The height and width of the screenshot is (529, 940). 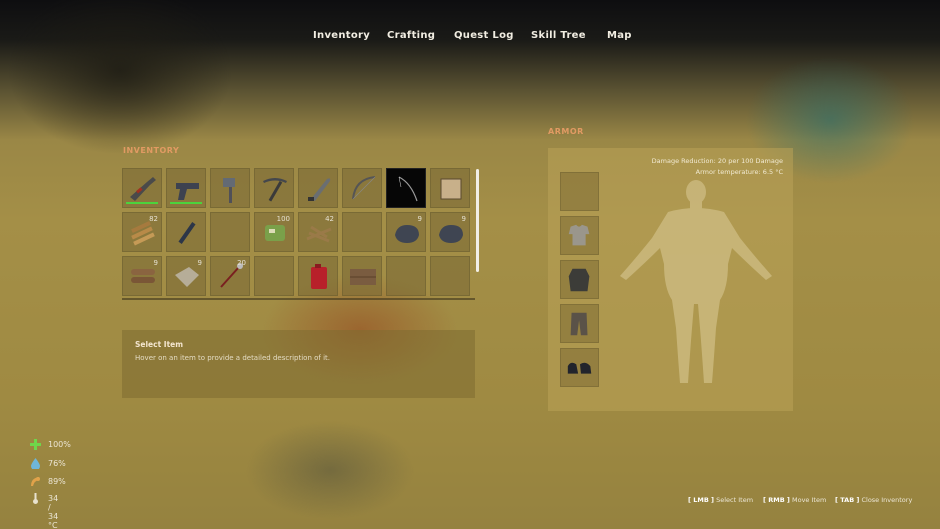 I want to click on fuel-can-icon, so click(x=319, y=276).